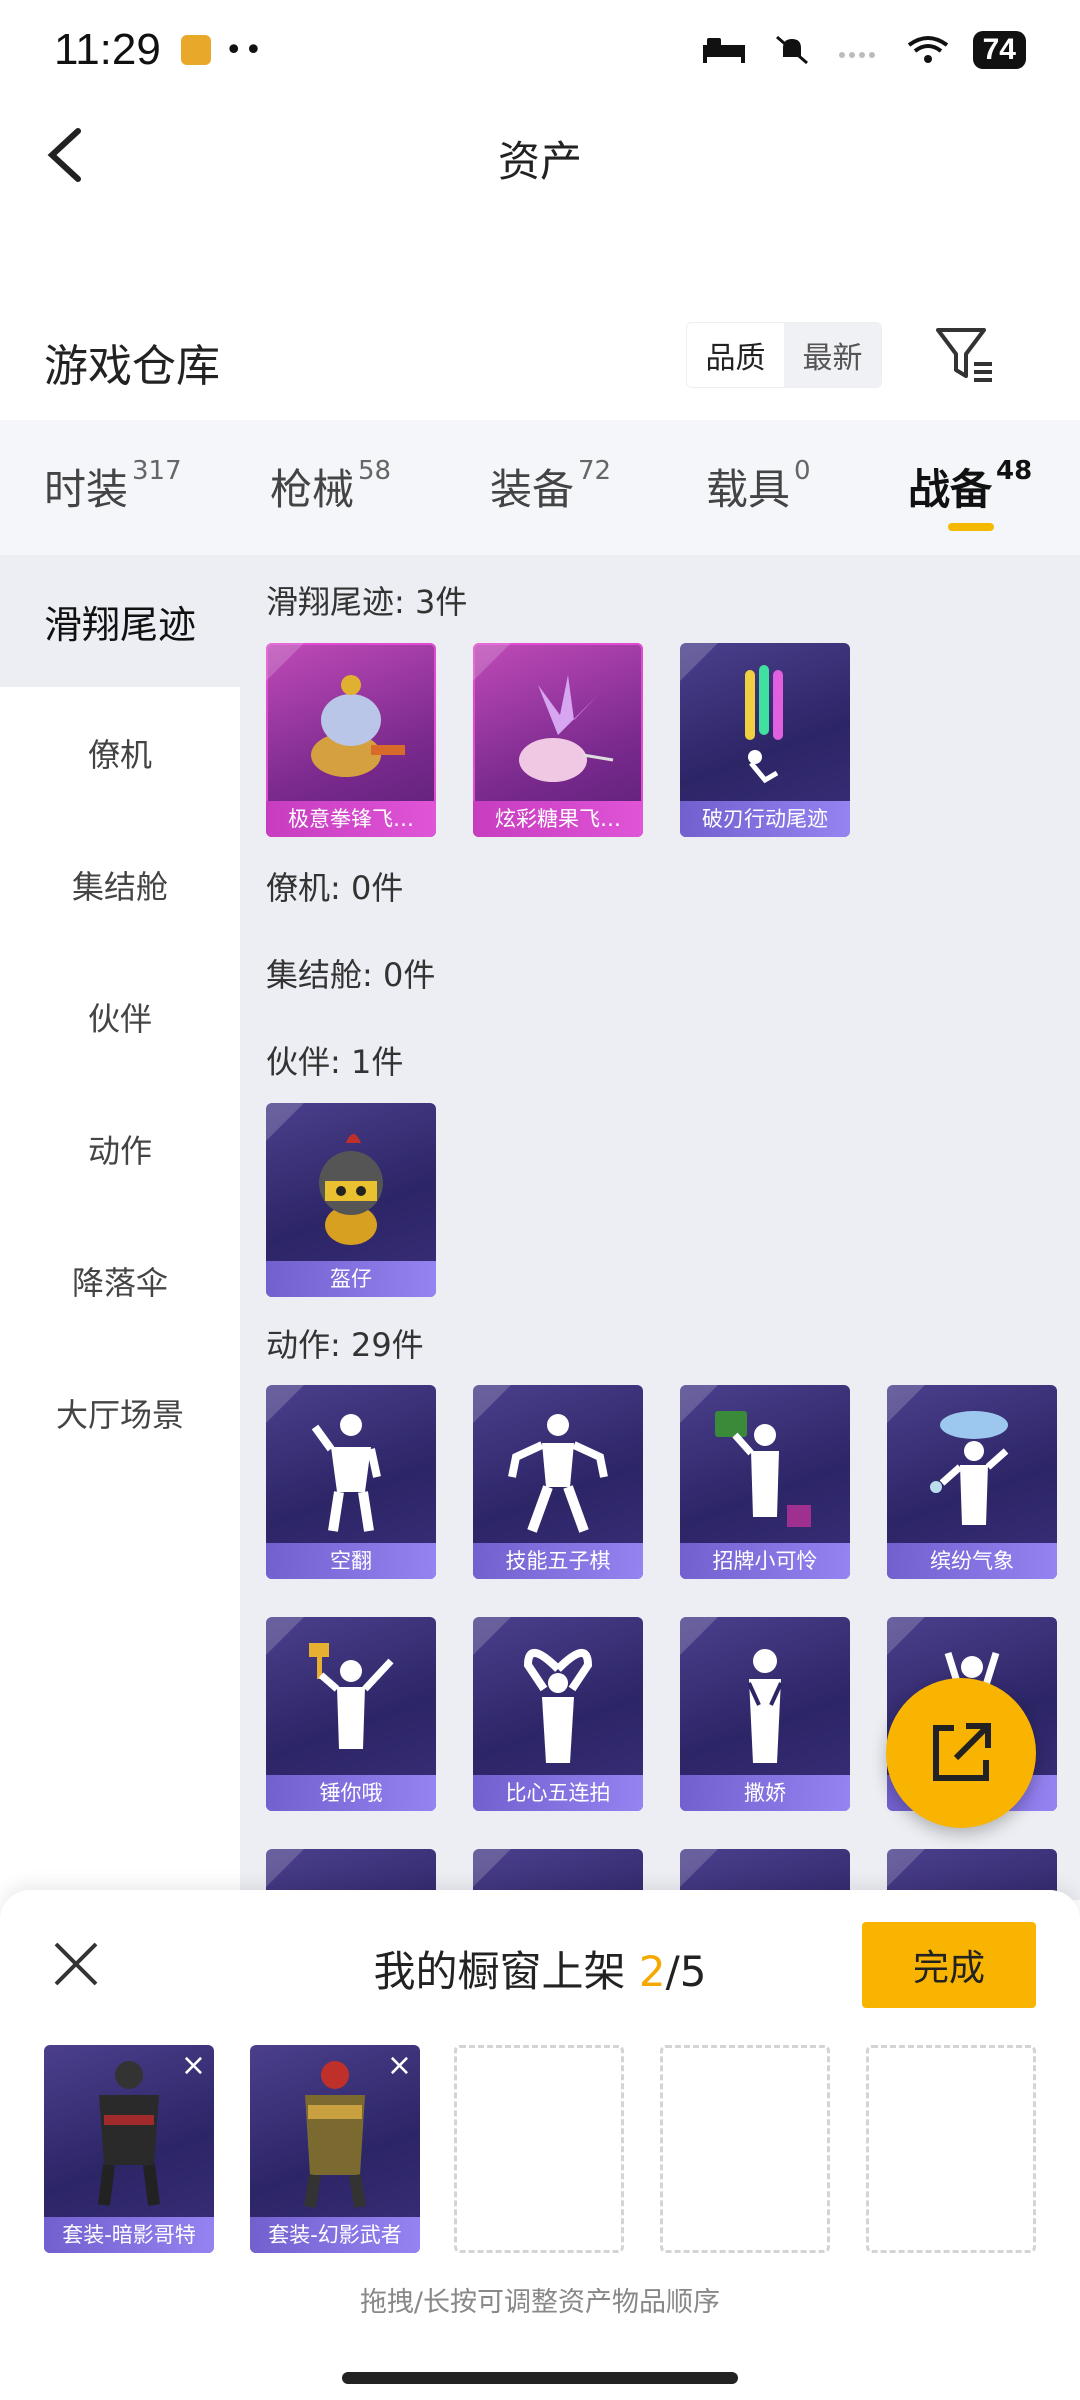 This screenshot has width=1080, height=2400. I want to click on tab-count: 48, so click(1014, 471).